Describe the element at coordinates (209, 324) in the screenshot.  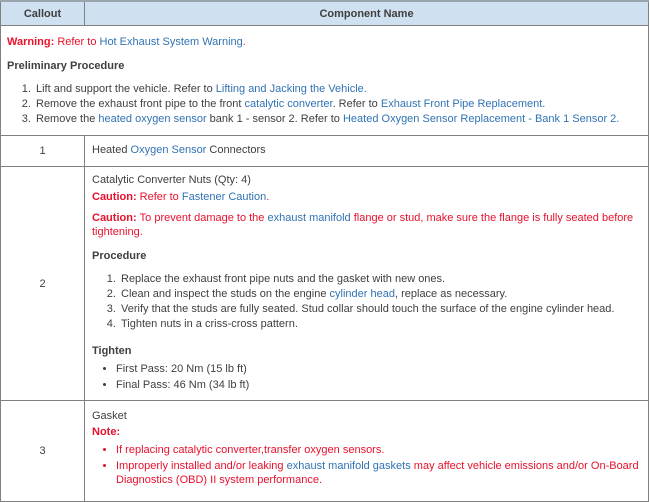
I see `text-segment: Tighten nuts in a criss-cross pattern.` at that location.